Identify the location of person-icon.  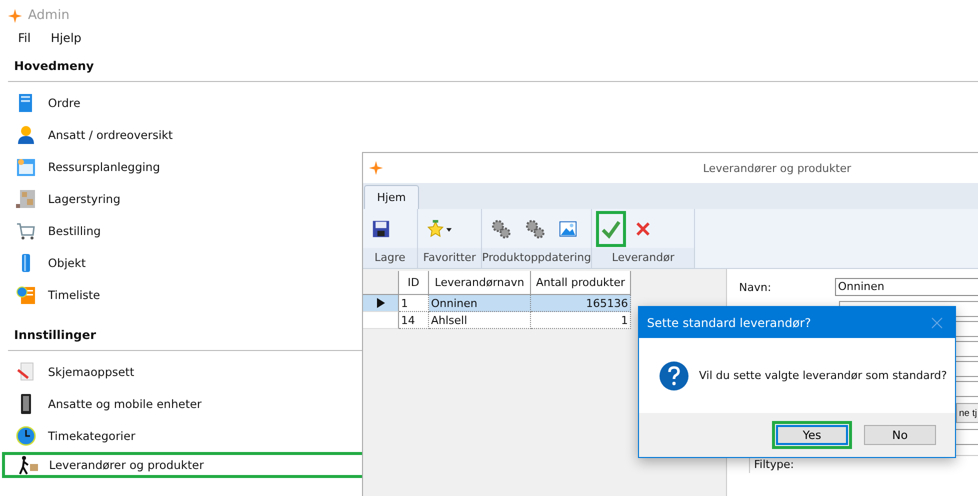
(26, 135).